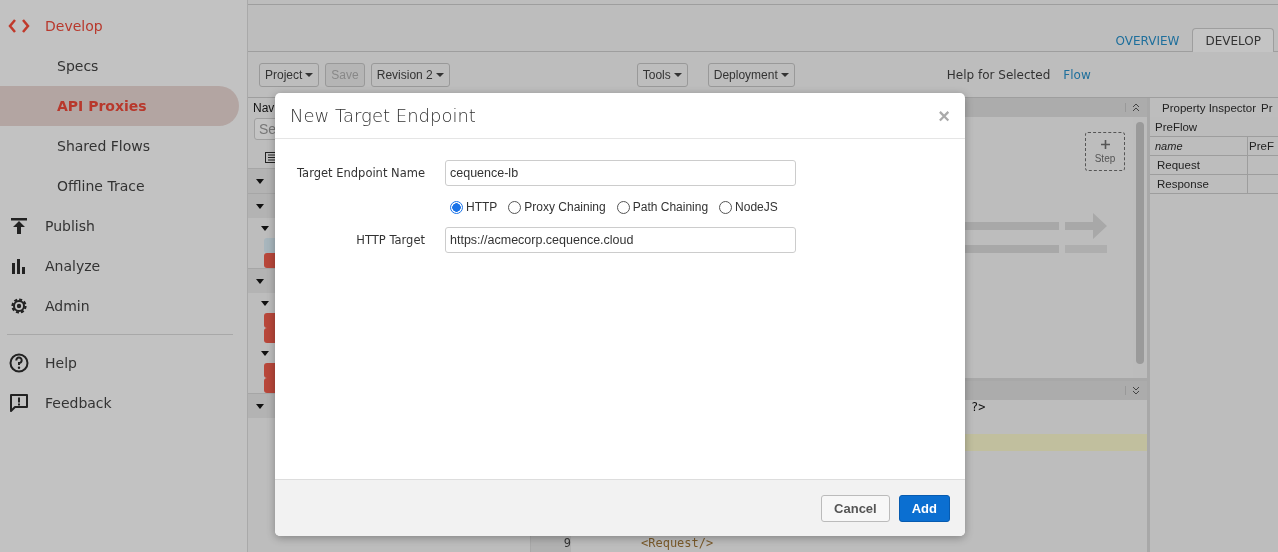 This screenshot has height=552, width=1278. I want to click on collapse-icon, so click(1132, 107).